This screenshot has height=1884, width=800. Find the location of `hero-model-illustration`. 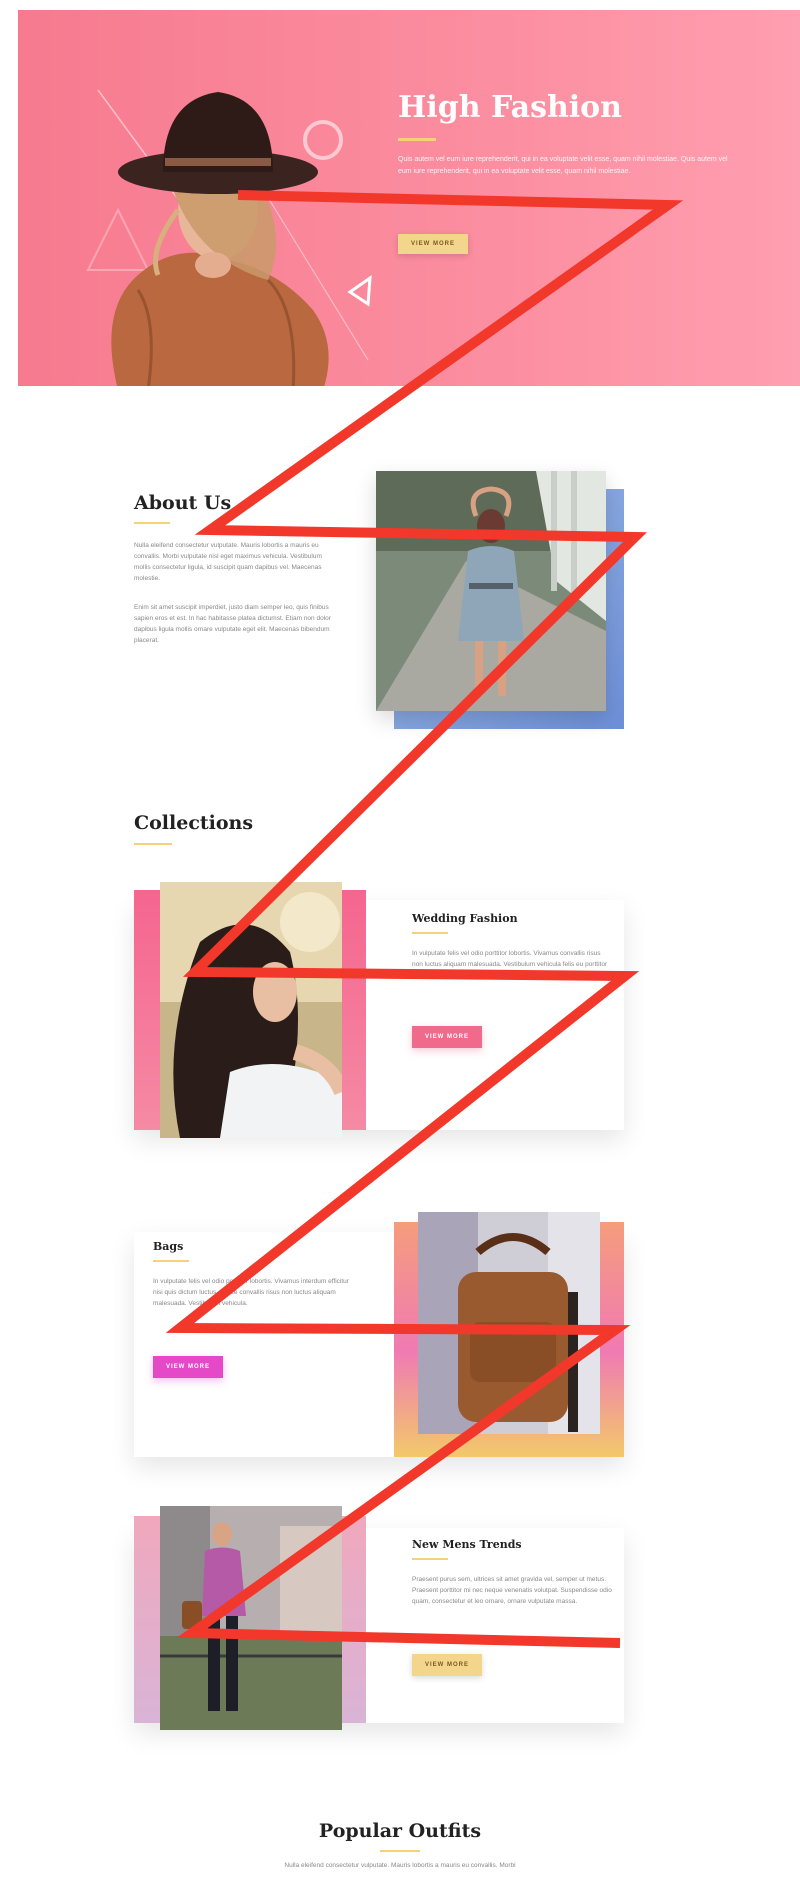

hero-model-illustration is located at coordinates (229, 237).